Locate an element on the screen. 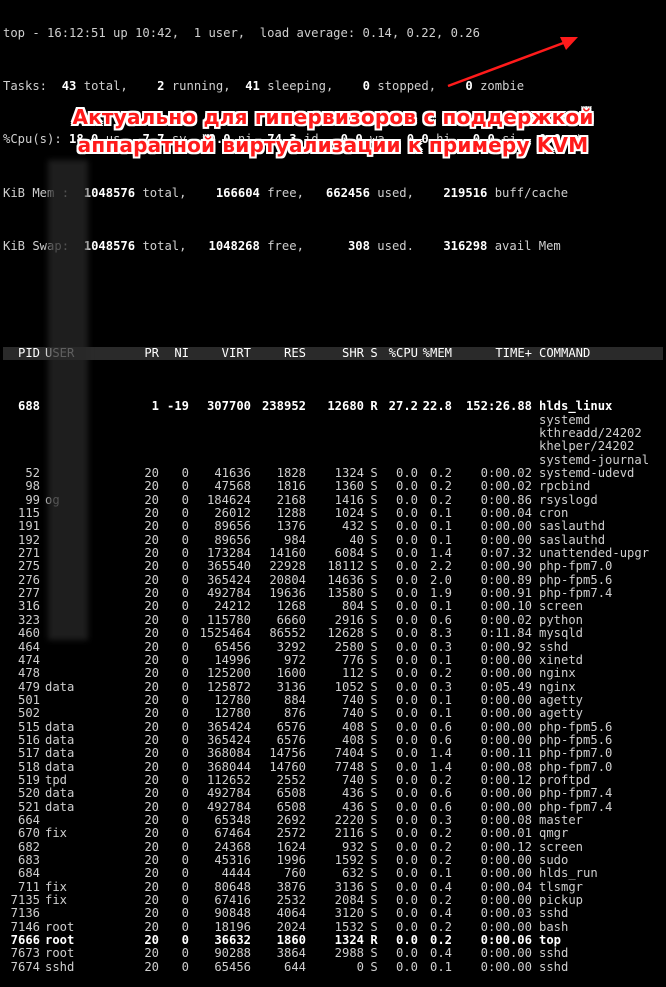 The width and height of the screenshot is (666, 987). cell-mem: 0.3 is located at coordinates (440, 687).